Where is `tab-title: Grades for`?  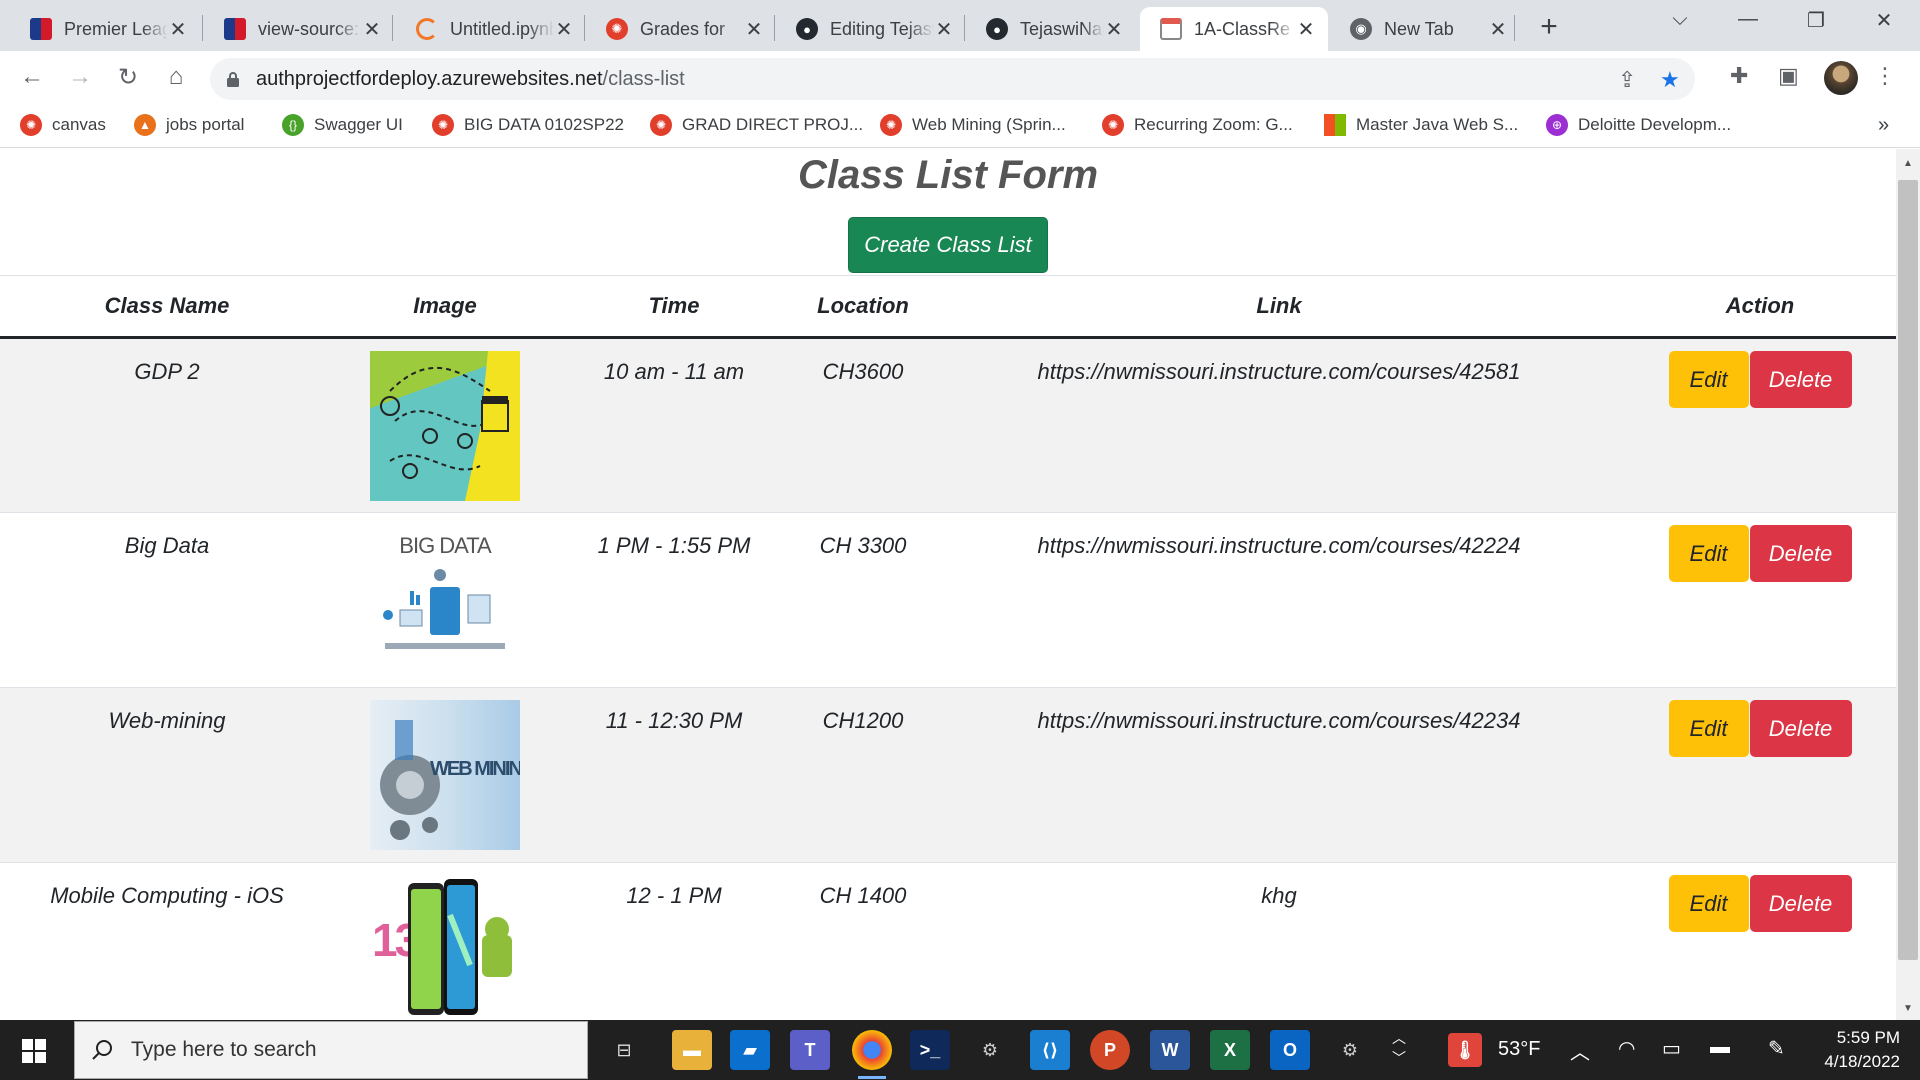 tab-title: Grades for is located at coordinates (683, 28).